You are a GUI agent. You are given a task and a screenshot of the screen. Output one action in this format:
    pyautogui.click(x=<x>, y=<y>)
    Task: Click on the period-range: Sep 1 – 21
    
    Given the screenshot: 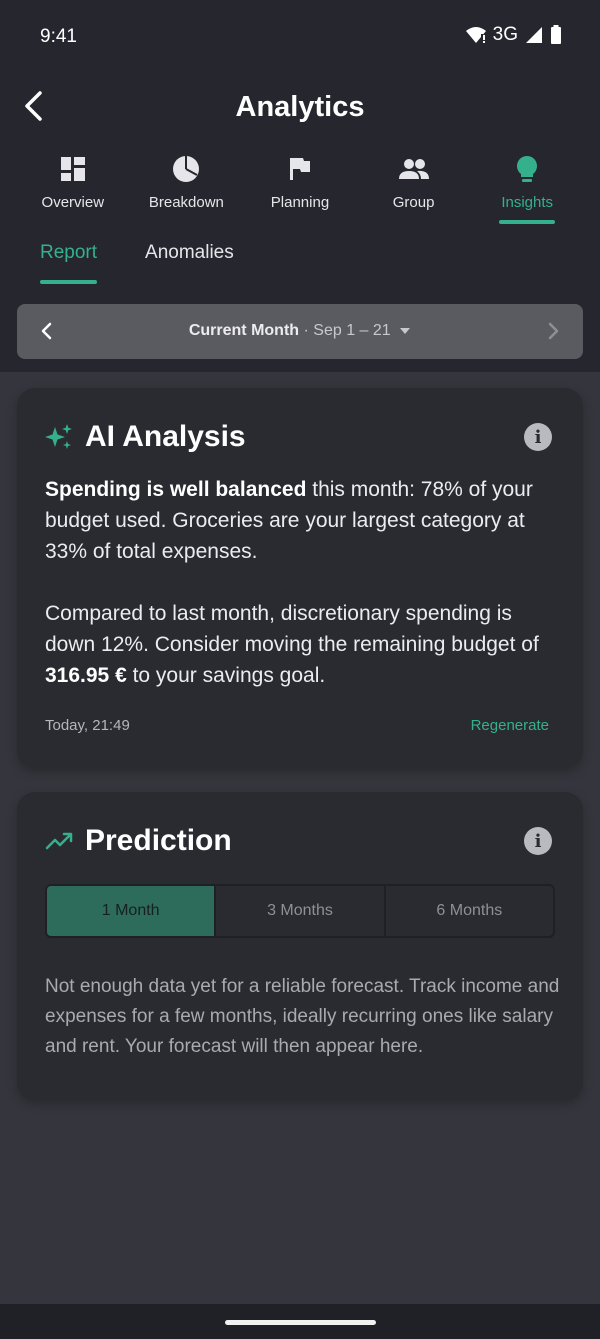 What is the action you would take?
    pyautogui.click(x=352, y=330)
    